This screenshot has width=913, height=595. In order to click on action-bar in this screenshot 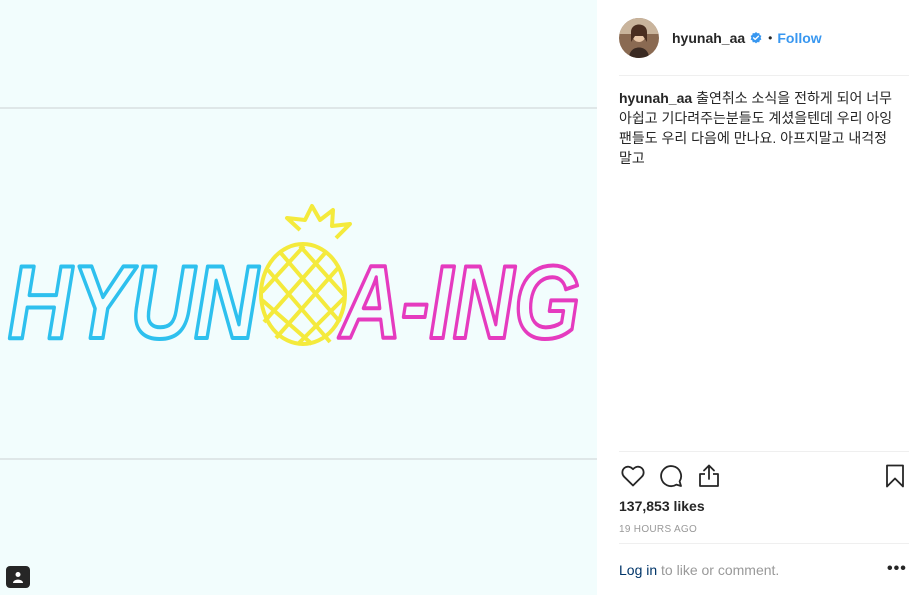, I will do `click(764, 478)`.